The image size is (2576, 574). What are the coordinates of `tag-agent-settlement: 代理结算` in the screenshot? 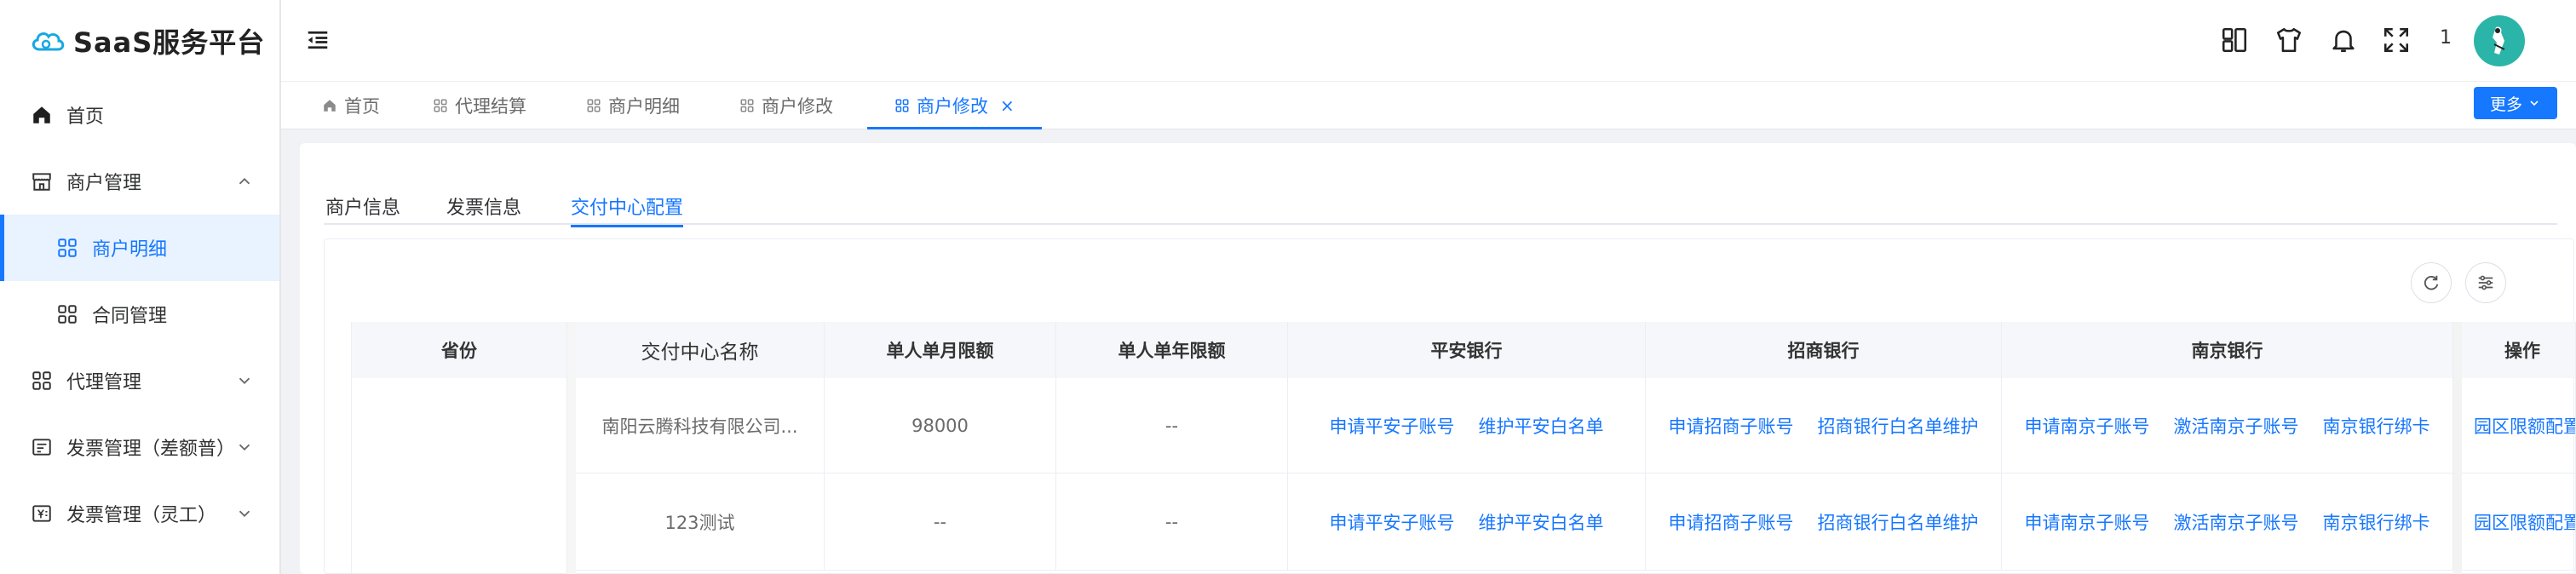 It's located at (480, 105).